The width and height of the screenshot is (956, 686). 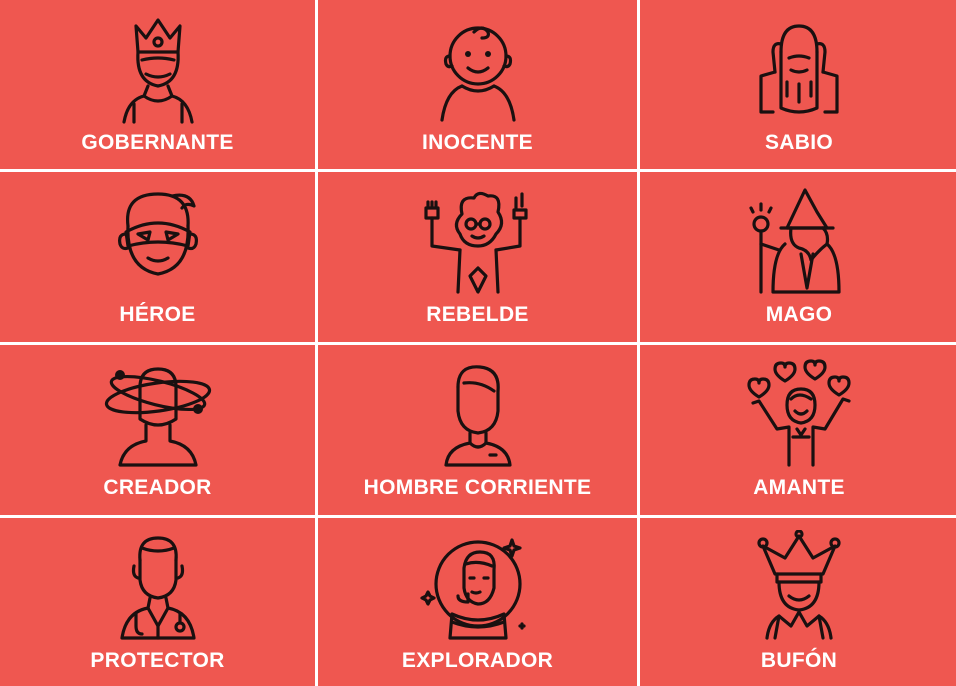 What do you see at coordinates (477, 142) in the screenshot?
I see `tile-label: INOCENTE` at bounding box center [477, 142].